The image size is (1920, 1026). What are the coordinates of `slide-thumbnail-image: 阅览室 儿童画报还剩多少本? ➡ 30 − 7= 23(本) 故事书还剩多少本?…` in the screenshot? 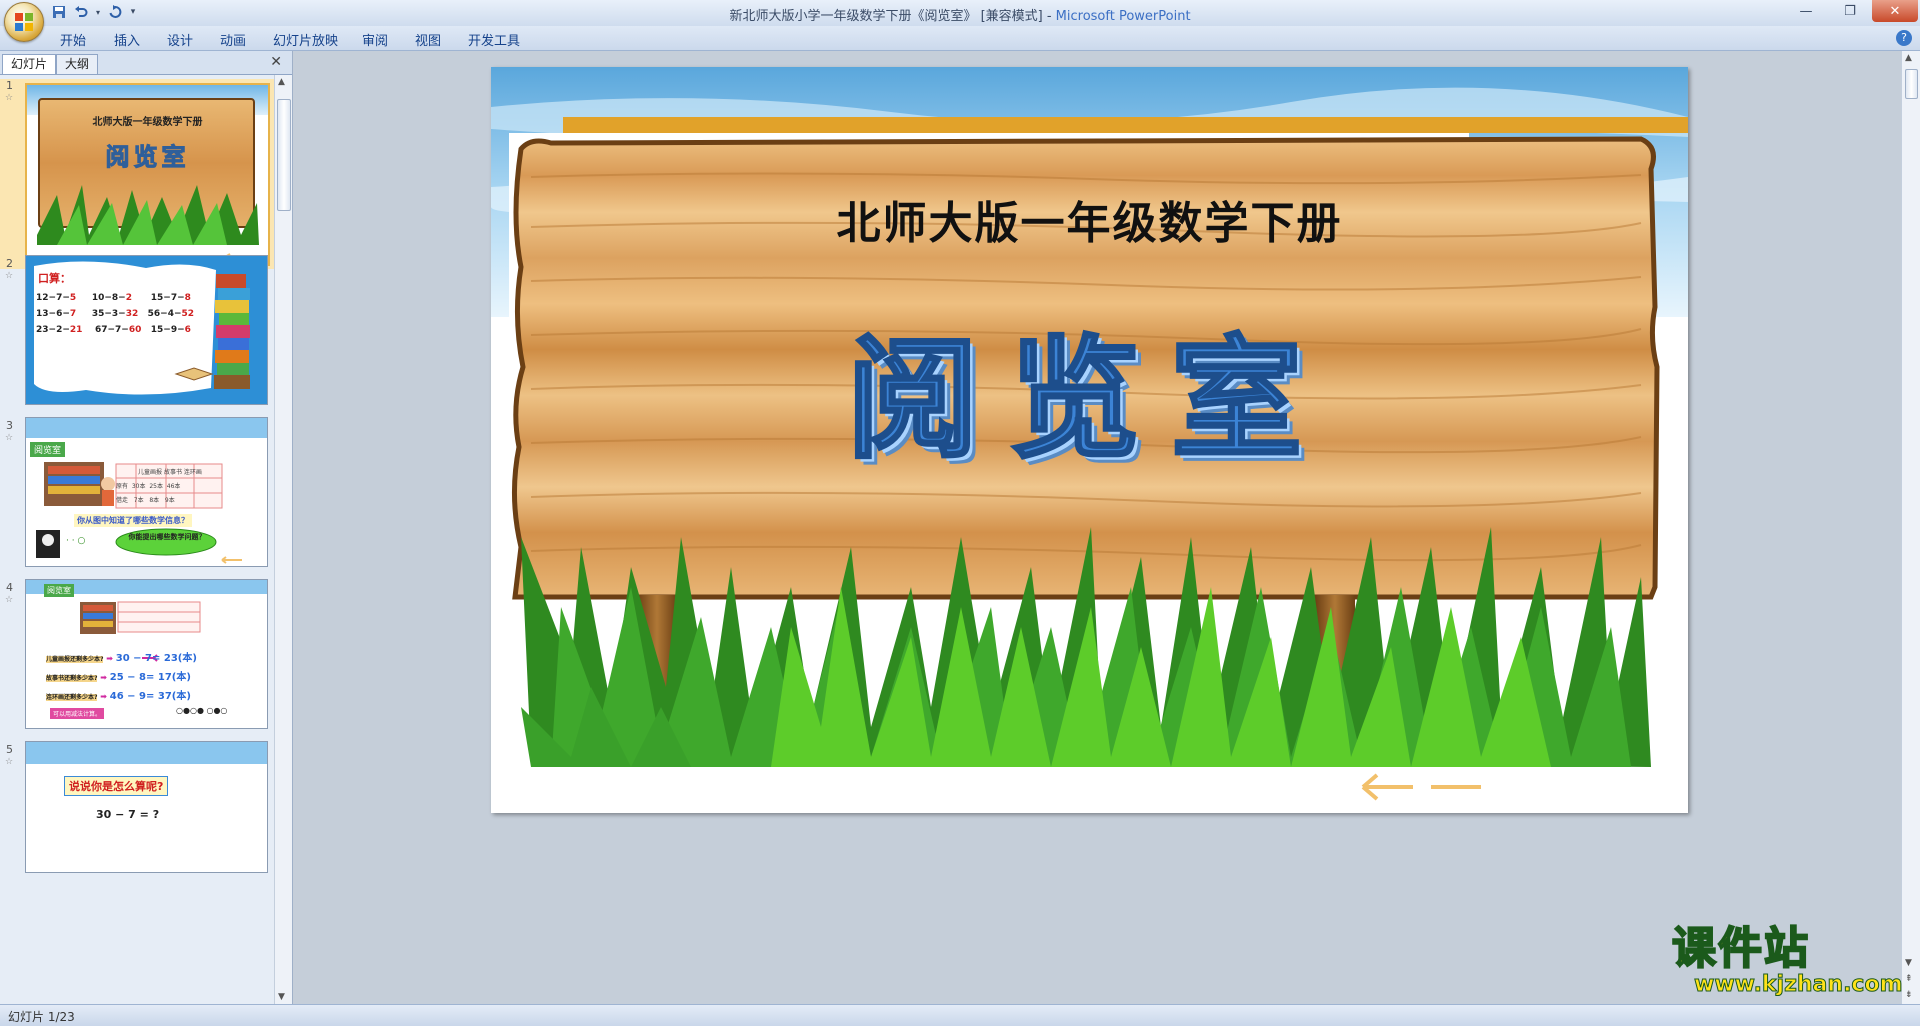 It's located at (146, 654).